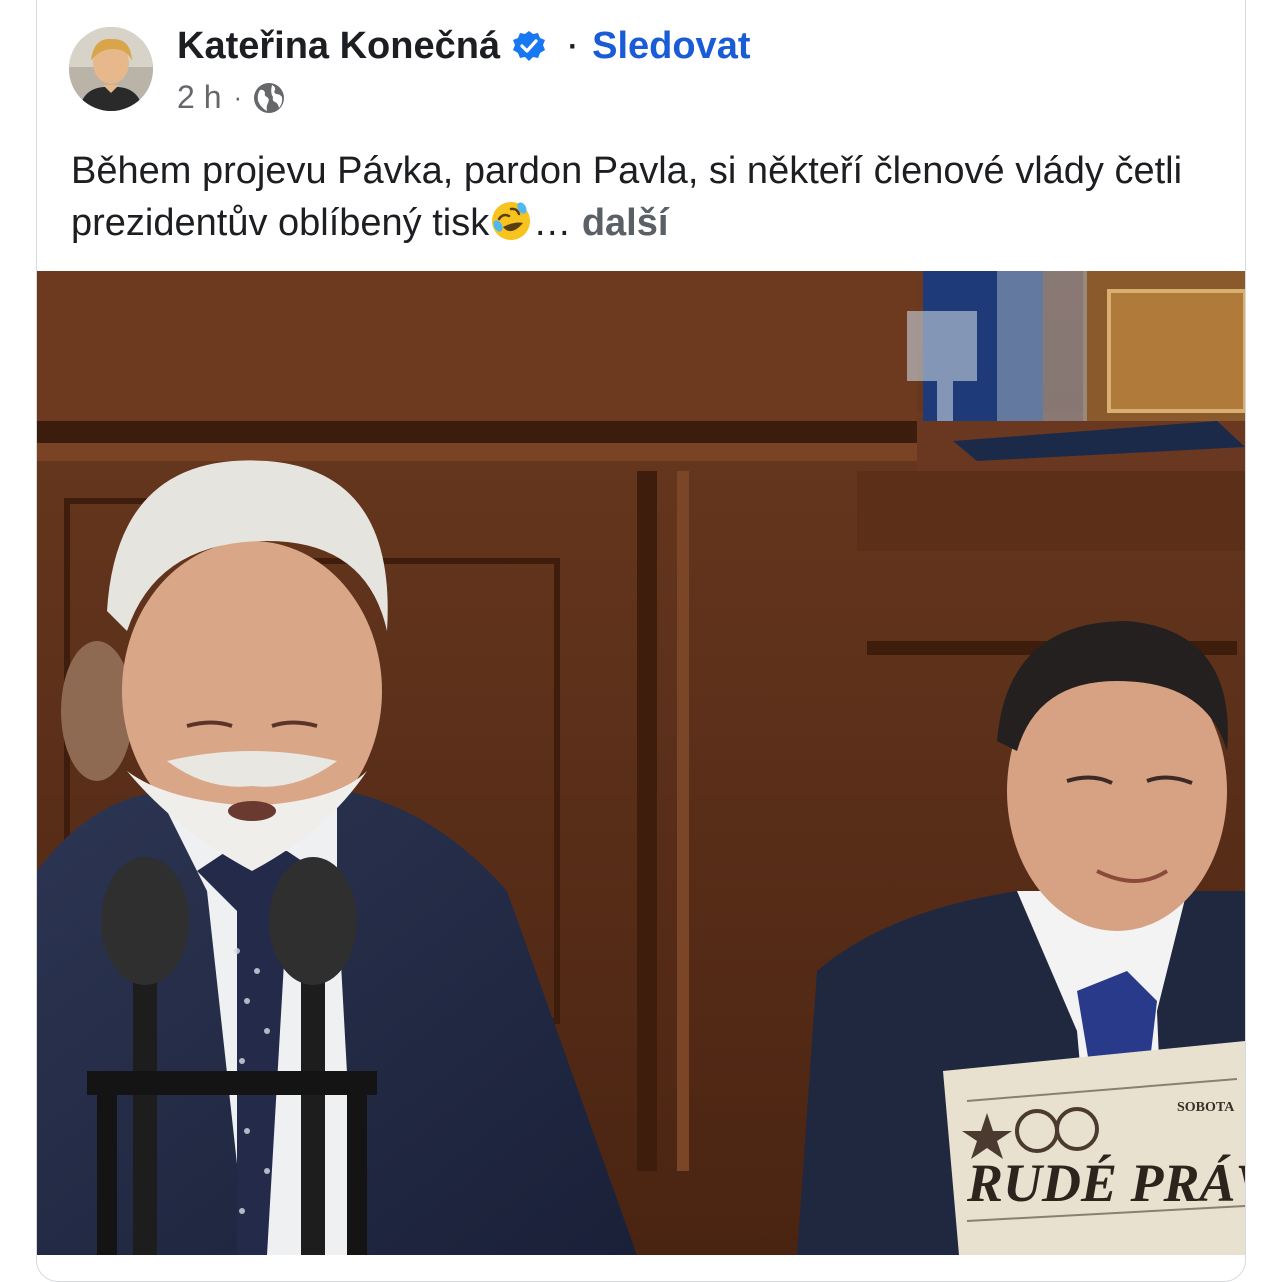 The width and height of the screenshot is (1280, 1282). What do you see at coordinates (338, 46) in the screenshot?
I see `author-name: Kateřina Konečná` at bounding box center [338, 46].